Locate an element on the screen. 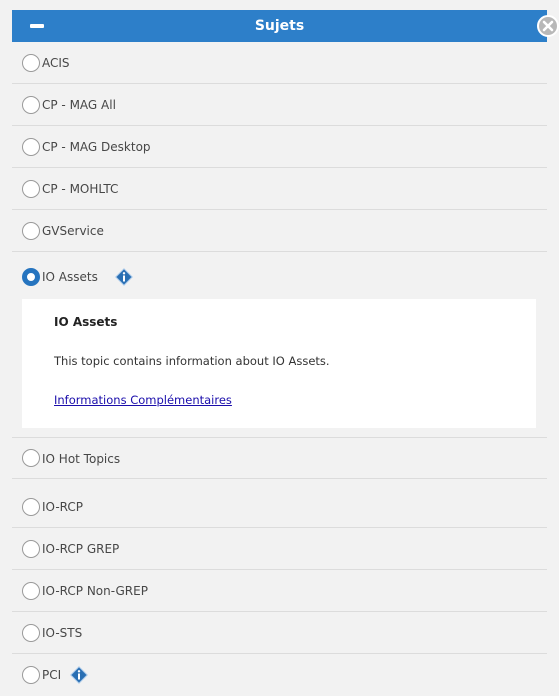 The image size is (559, 696). topic-label: GVService is located at coordinates (73, 231).